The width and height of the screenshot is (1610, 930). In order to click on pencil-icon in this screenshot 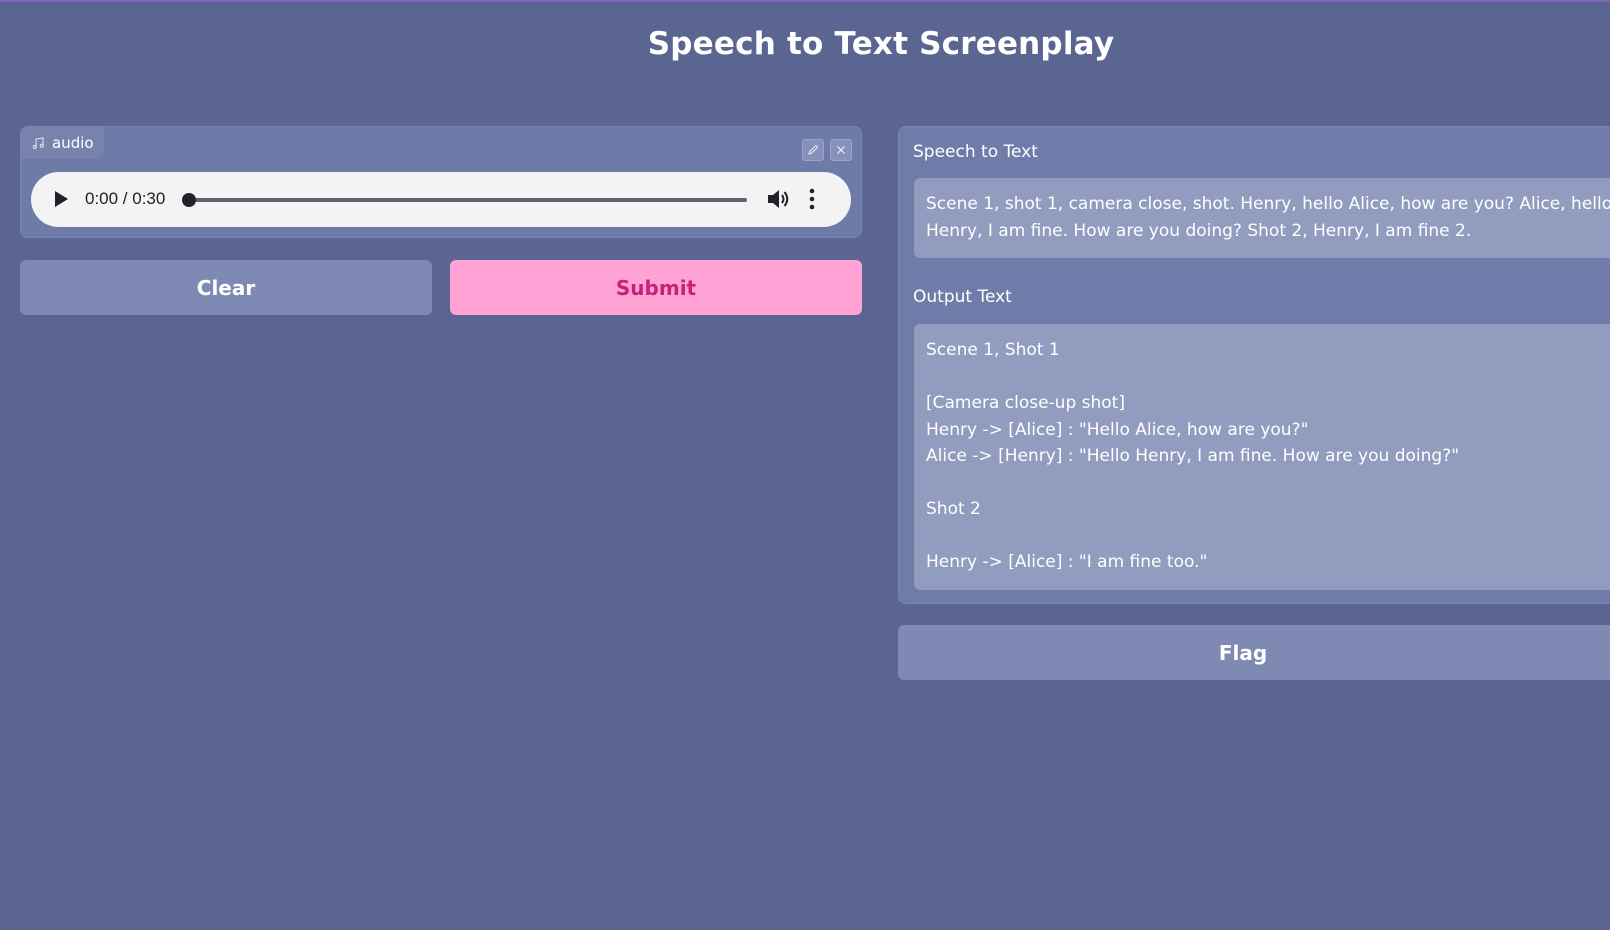, I will do `click(813, 149)`.